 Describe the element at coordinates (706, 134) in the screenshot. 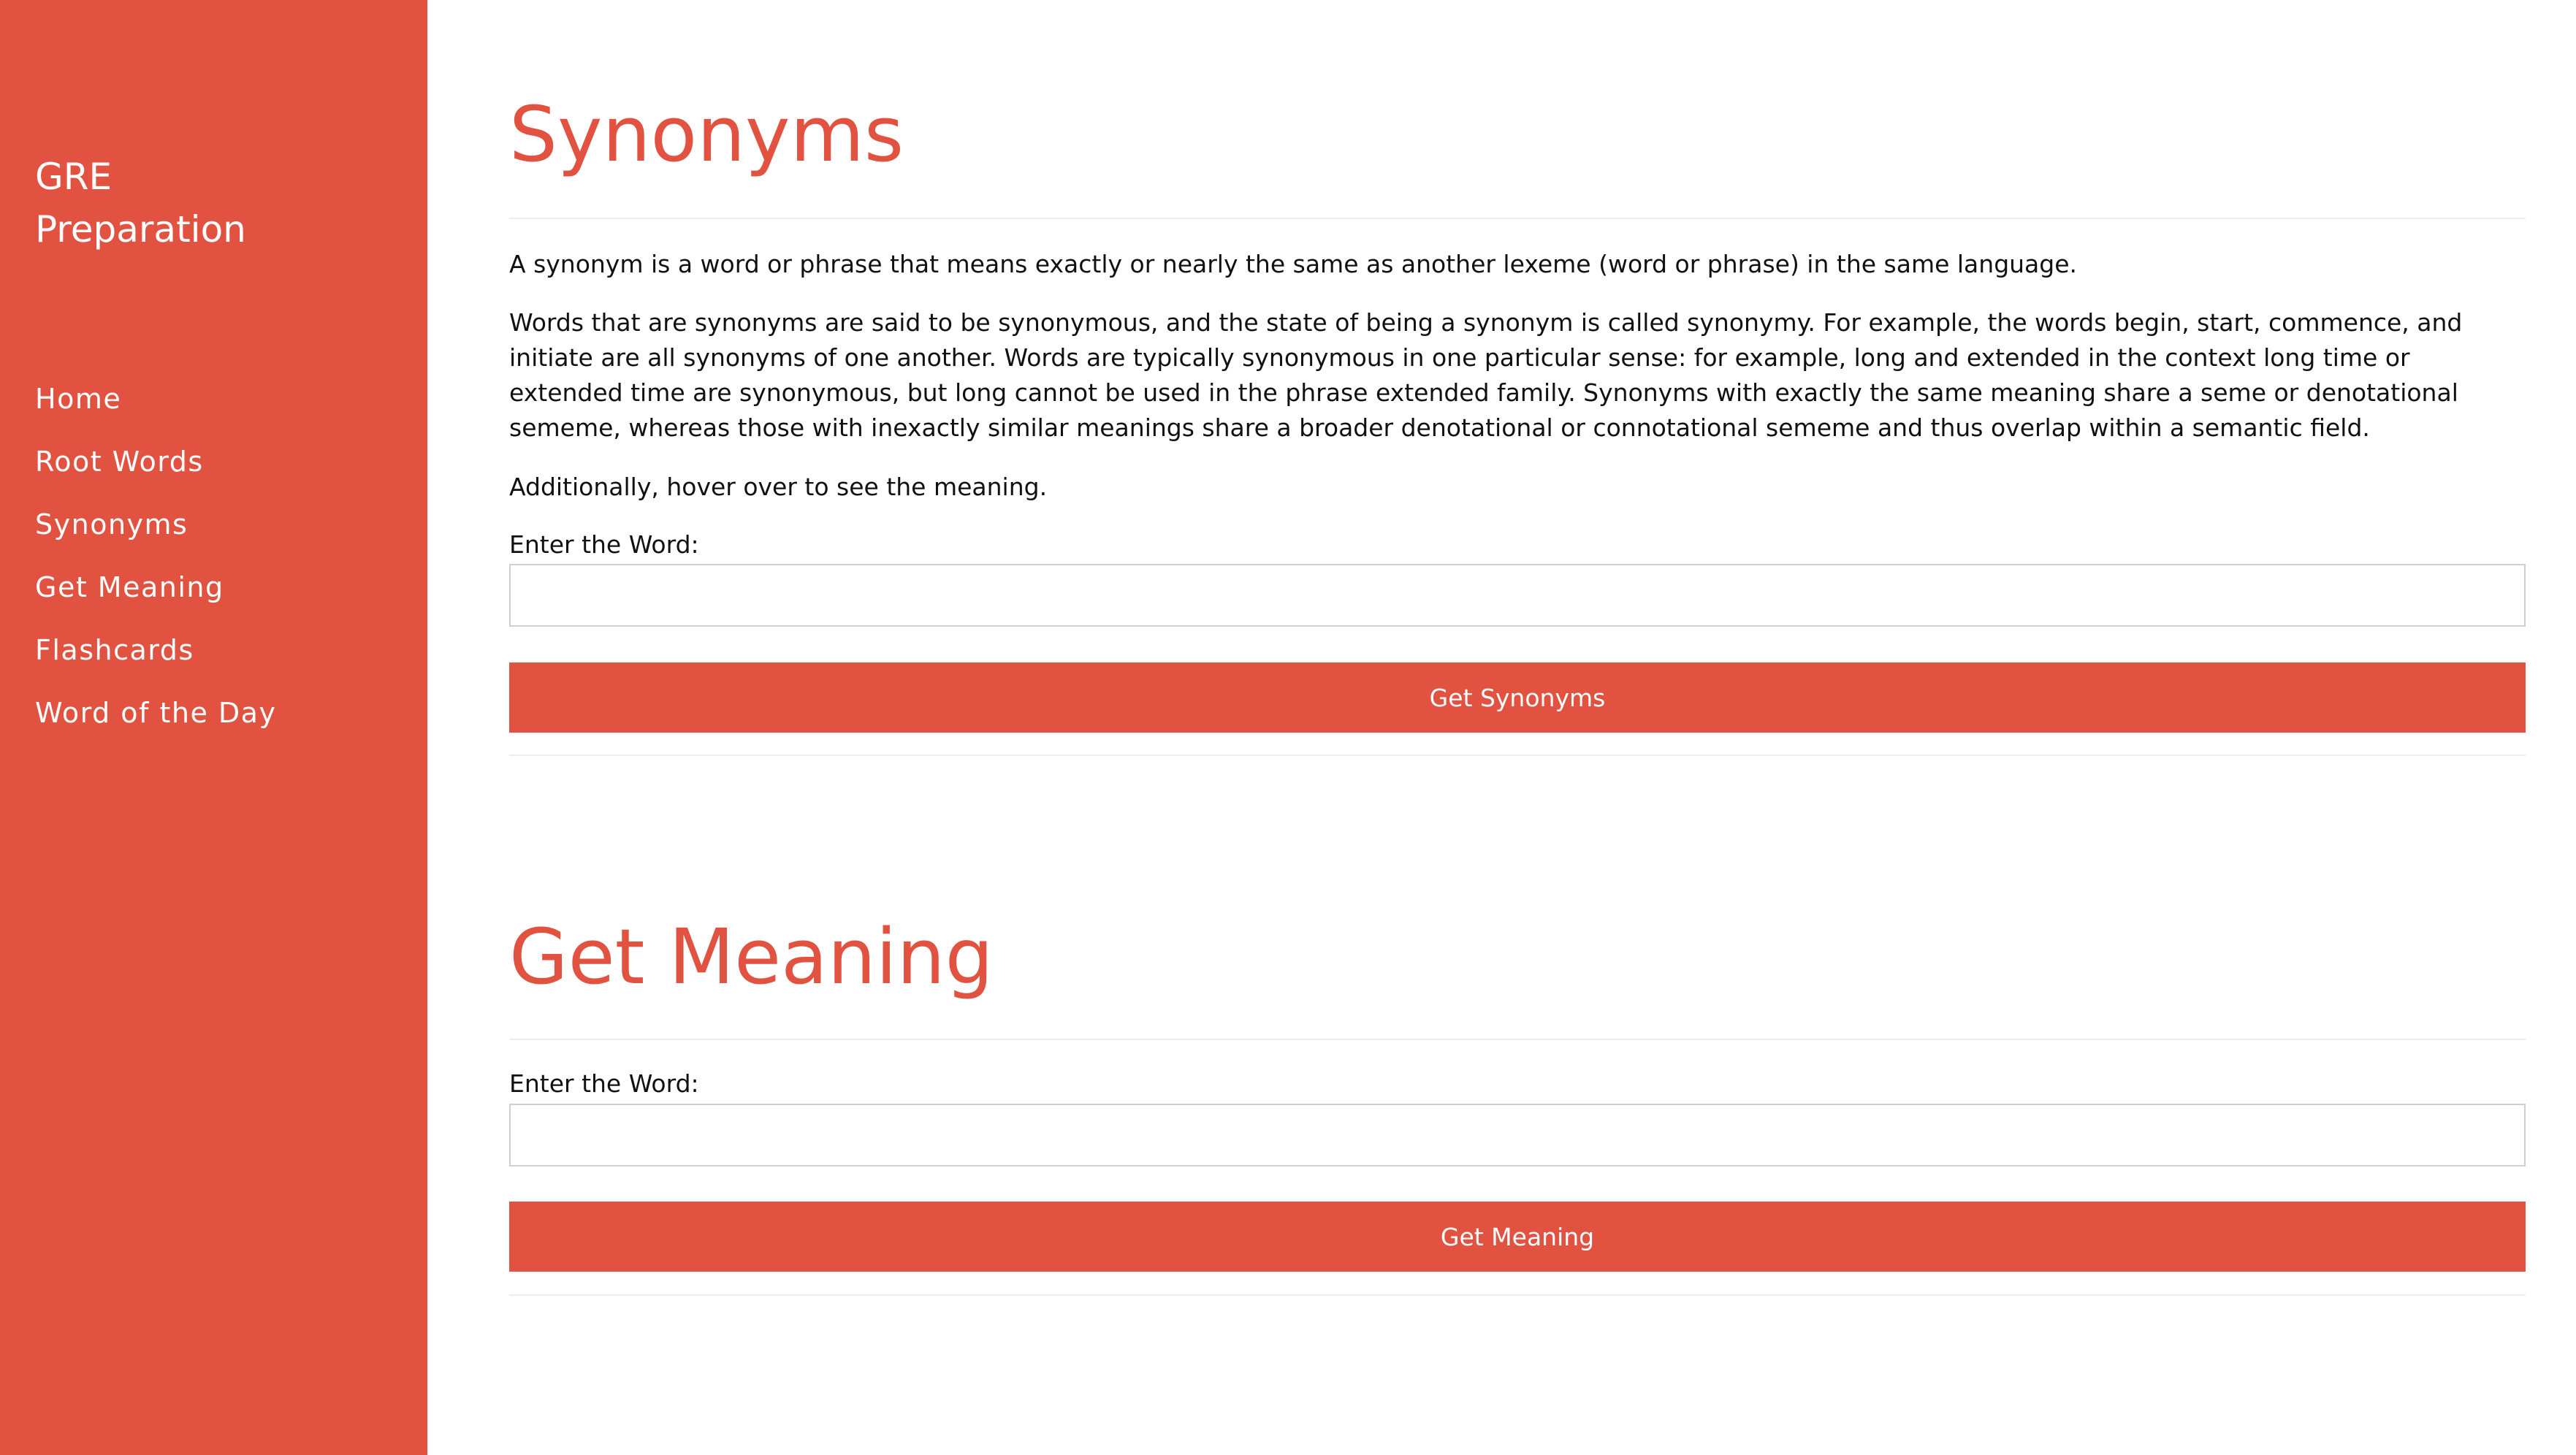

I see `synonyms-title: Synonyms` at that location.